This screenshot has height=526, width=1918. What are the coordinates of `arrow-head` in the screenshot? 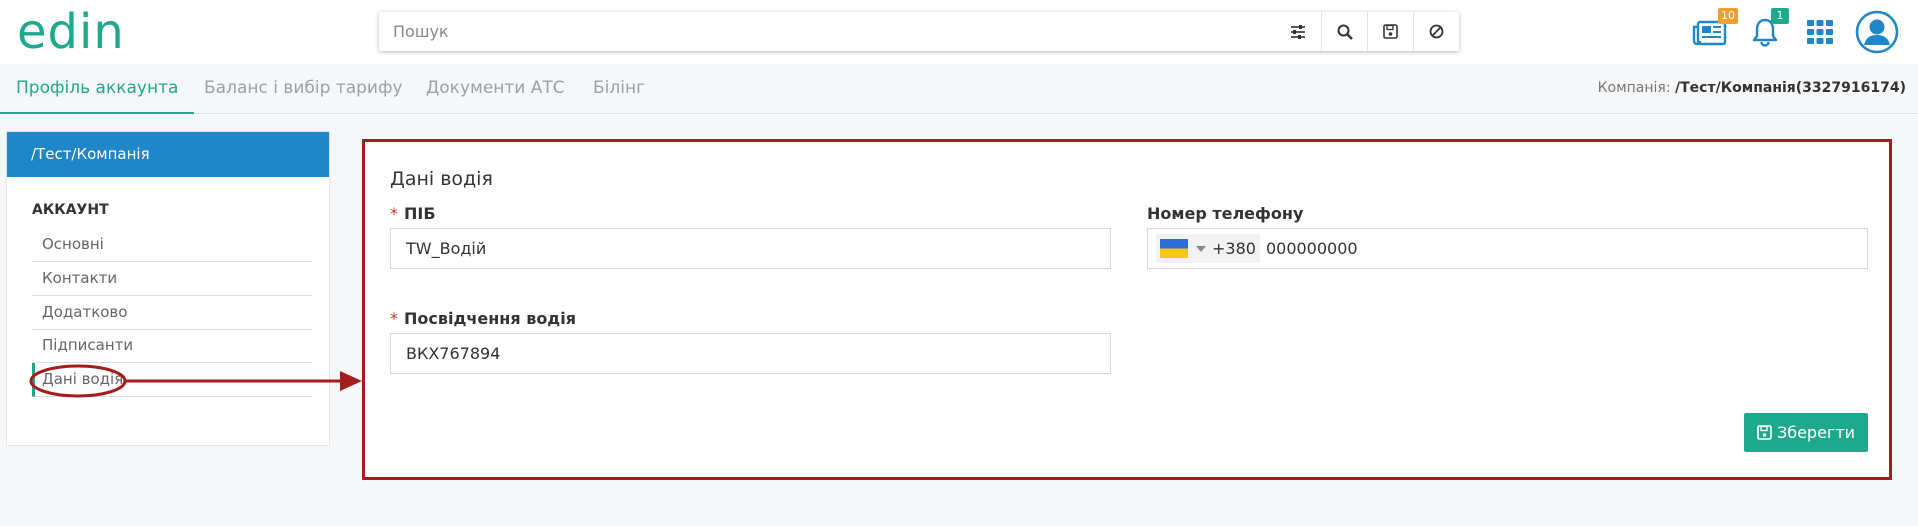 It's located at (351, 381).